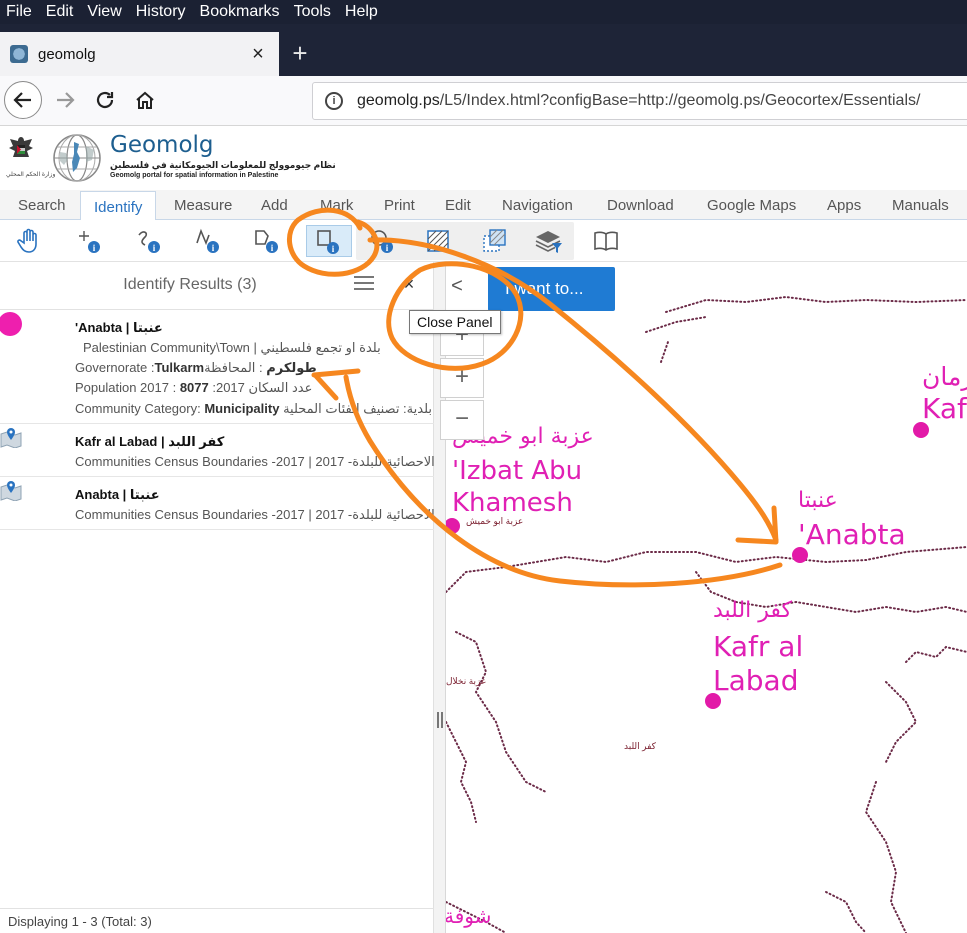  What do you see at coordinates (756, 680) in the screenshot?
I see `place-label-kafr-labad-en-2: Labad` at bounding box center [756, 680].